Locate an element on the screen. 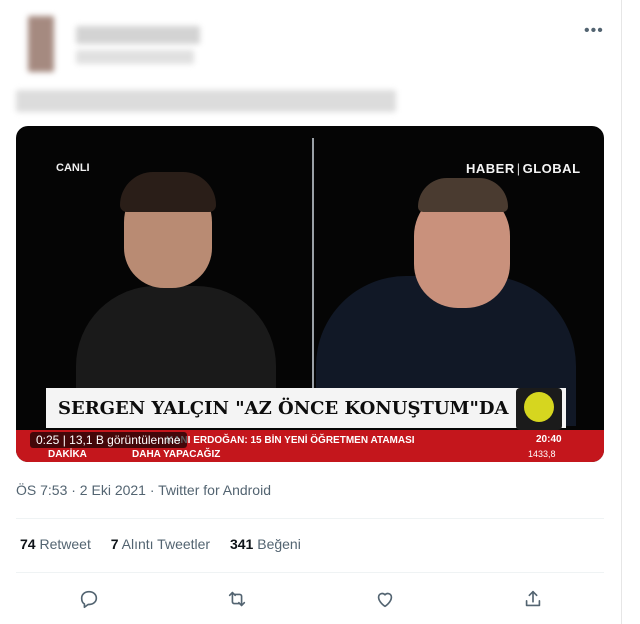 This screenshot has width=640, height=624. card-border is located at coordinates (621, 312).